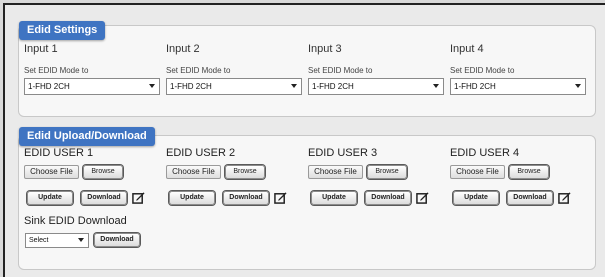 Image resolution: width=605 pixels, height=277 pixels. I want to click on edid-user-3-download-button: Download, so click(388, 198).